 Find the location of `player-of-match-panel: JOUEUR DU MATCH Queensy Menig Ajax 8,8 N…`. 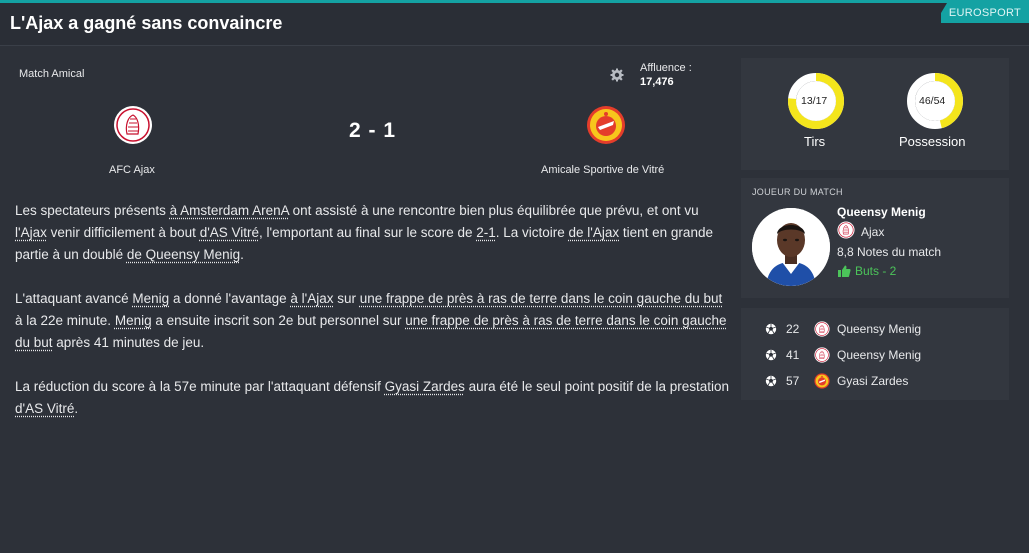

player-of-match-panel: JOUEUR DU MATCH Queensy Menig Ajax 8,8 N… is located at coordinates (875, 238).